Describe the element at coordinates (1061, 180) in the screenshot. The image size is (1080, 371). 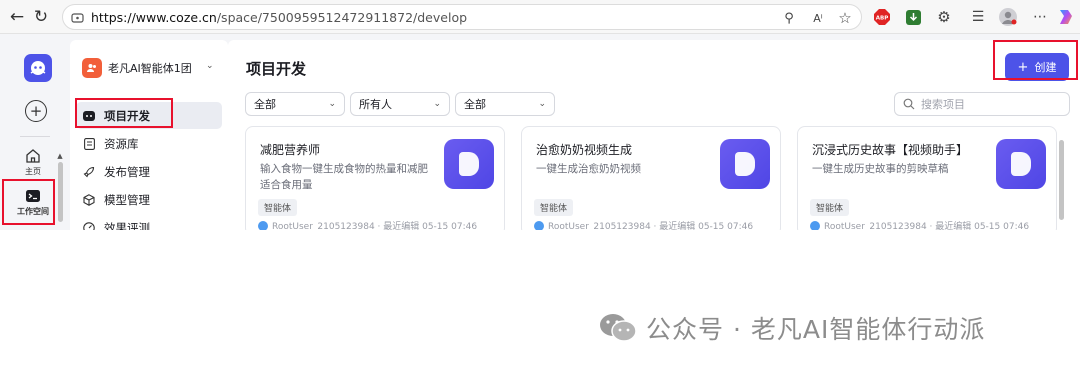
I see `main-scroll-thumb` at that location.